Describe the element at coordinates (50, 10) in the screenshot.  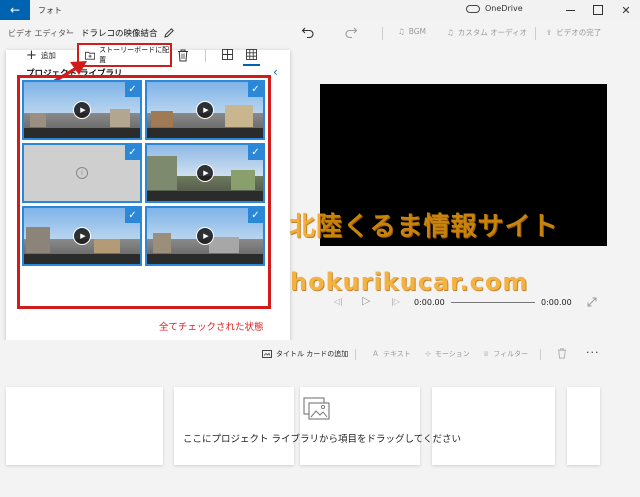
I see `app-title: フォト` at that location.